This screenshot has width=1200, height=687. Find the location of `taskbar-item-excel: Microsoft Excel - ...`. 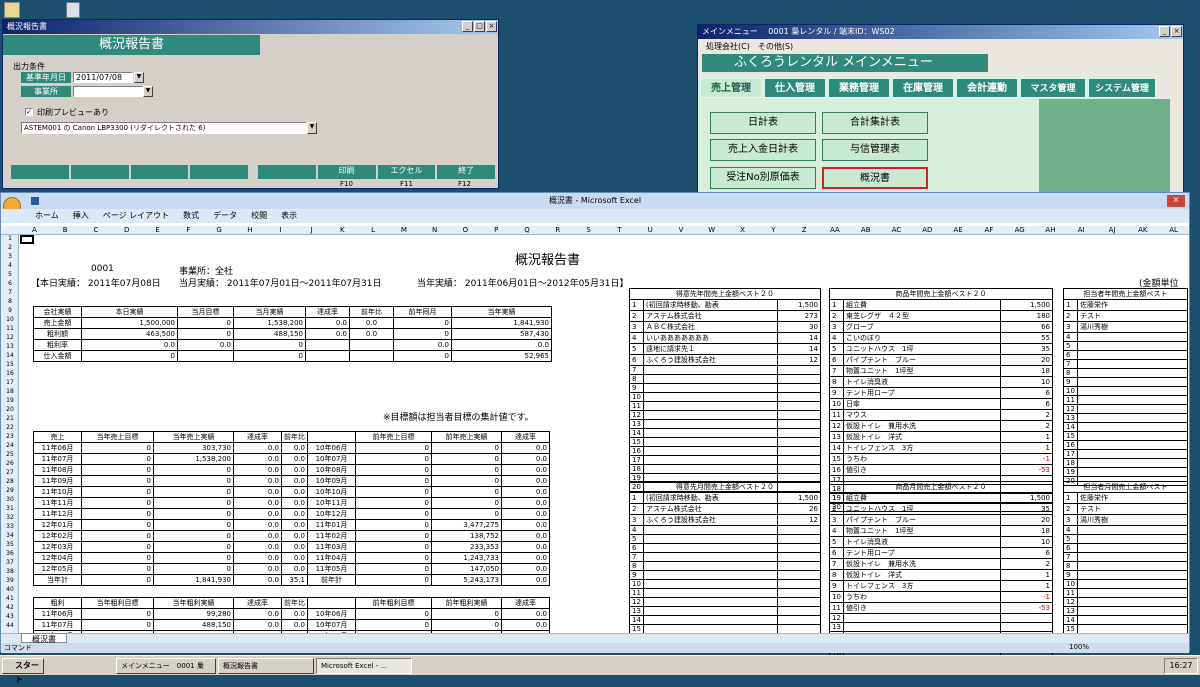

taskbar-item-excel: Microsoft Excel - ... is located at coordinates (364, 666).